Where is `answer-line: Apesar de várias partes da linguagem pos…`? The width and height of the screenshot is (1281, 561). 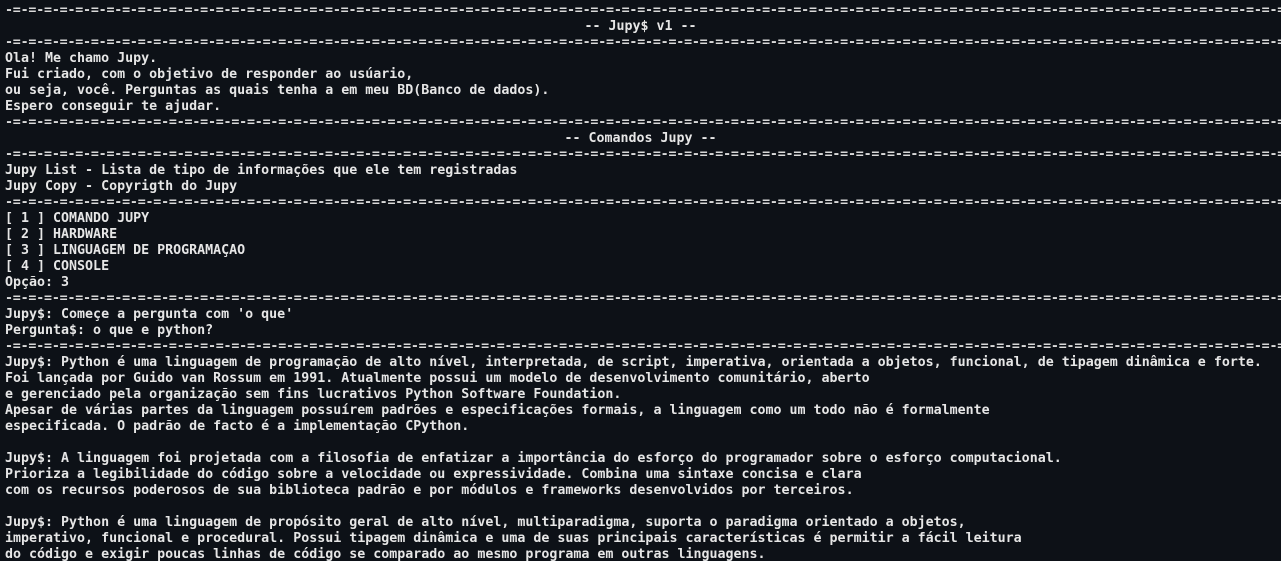
answer-line: Apesar de várias partes da linguagem pos… is located at coordinates (497, 410).